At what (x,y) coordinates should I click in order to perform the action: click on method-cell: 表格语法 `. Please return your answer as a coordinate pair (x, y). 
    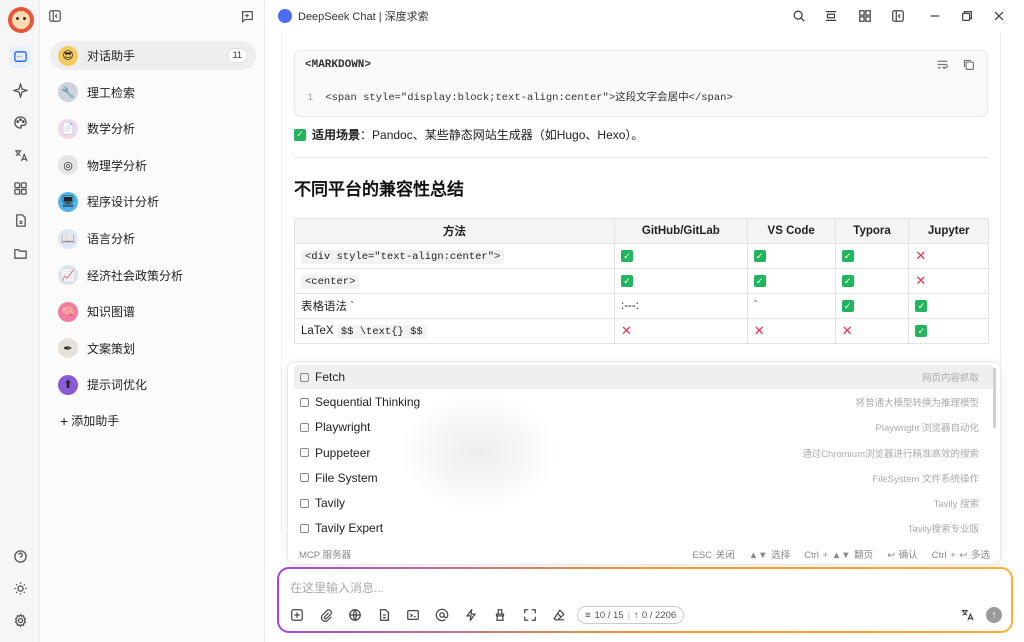
    Looking at the image, I should click on (454, 306).